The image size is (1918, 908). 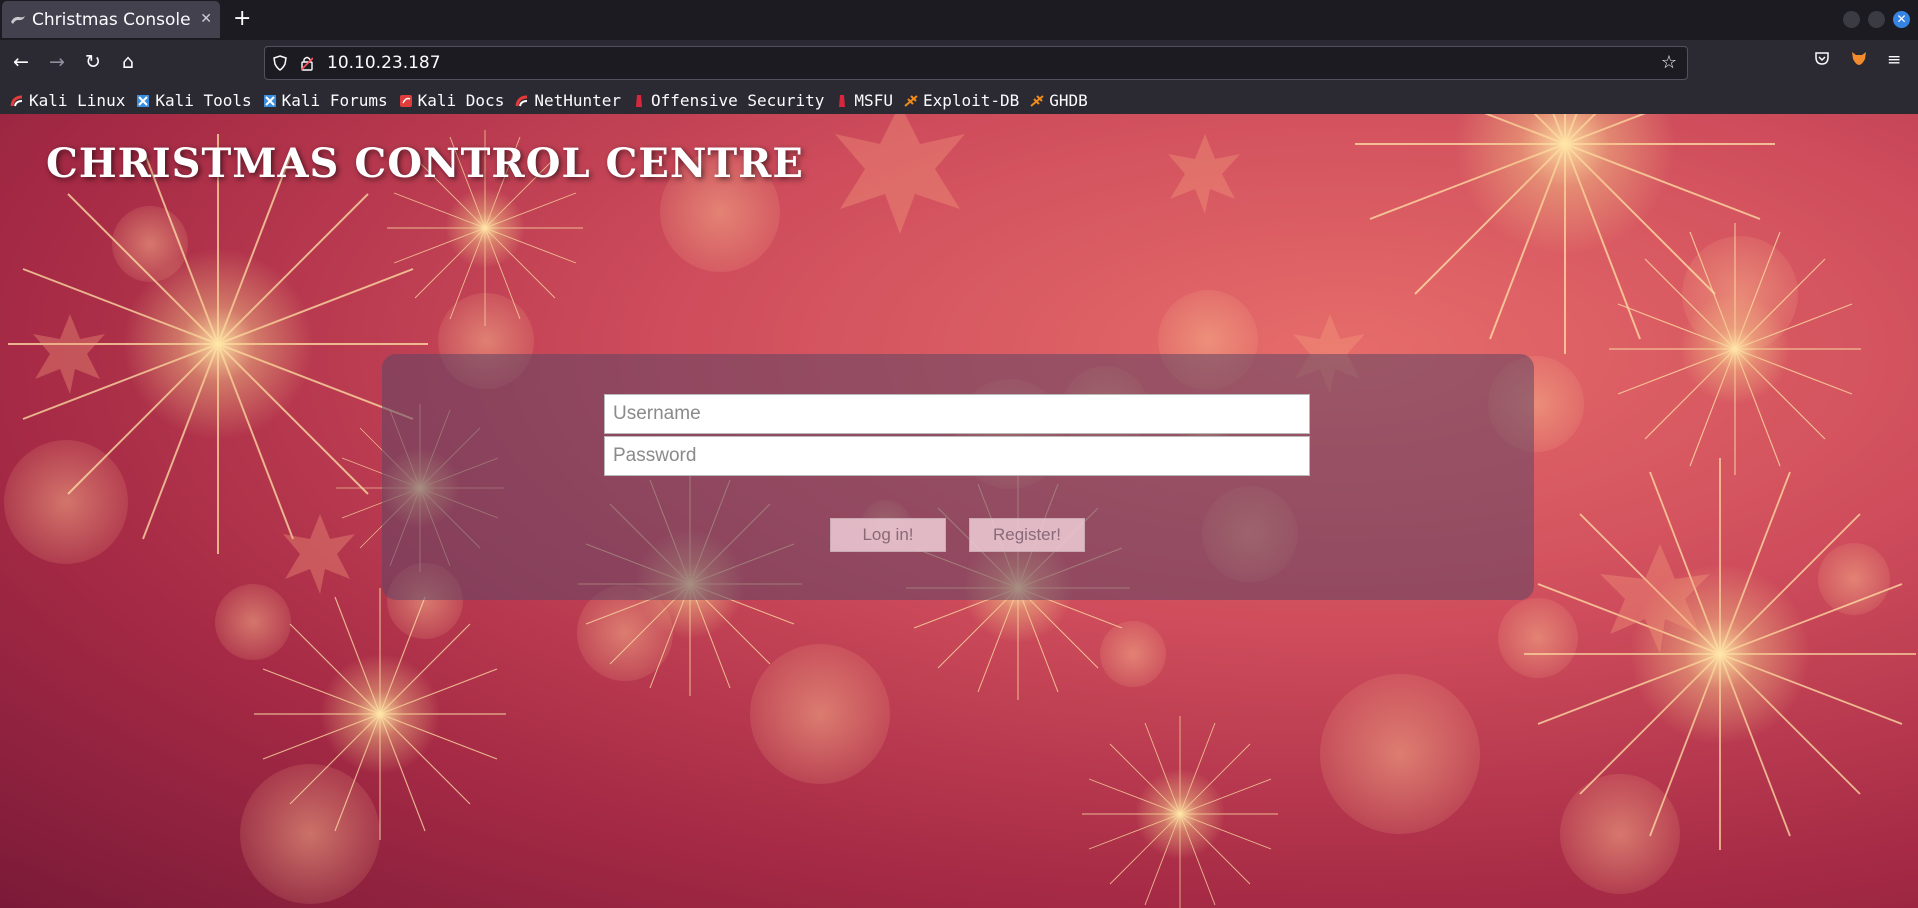 What do you see at coordinates (21, 62) in the screenshot?
I see `back-arrow-icon: ←` at bounding box center [21, 62].